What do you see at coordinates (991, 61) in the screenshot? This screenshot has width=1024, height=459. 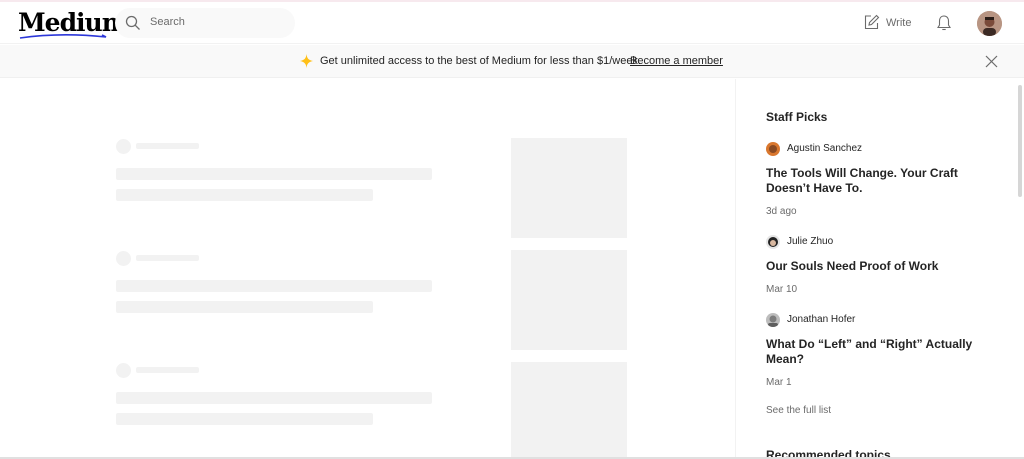 I see `close-icon` at bounding box center [991, 61].